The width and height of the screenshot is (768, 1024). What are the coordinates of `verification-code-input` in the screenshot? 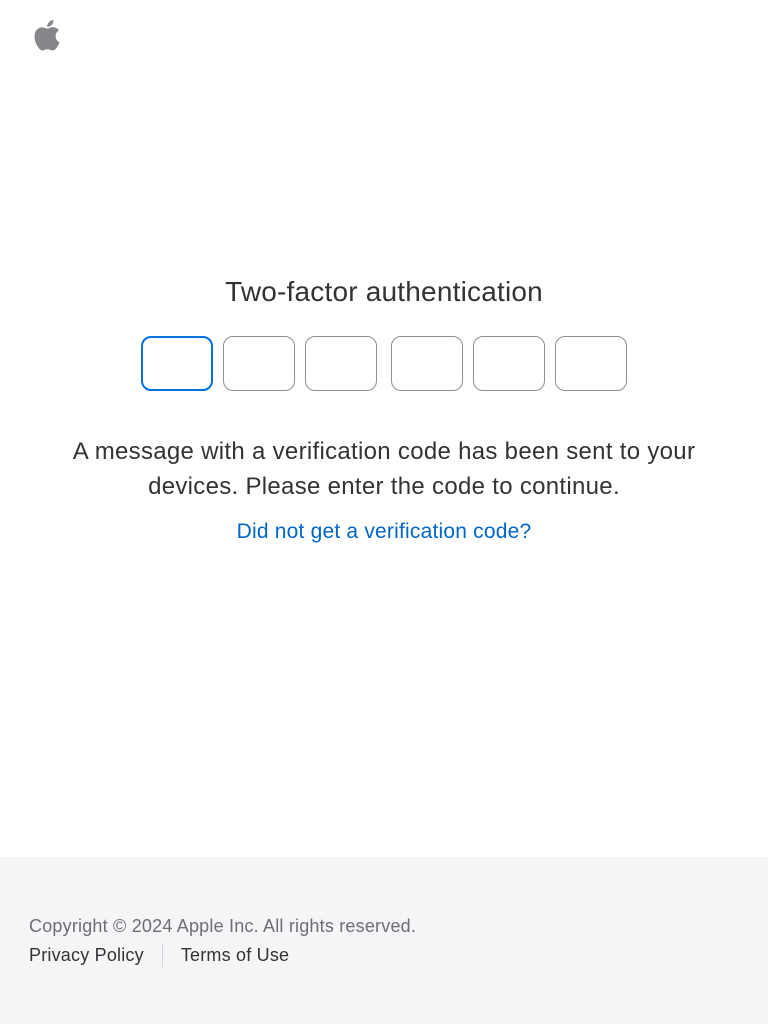 It's located at (384, 363).